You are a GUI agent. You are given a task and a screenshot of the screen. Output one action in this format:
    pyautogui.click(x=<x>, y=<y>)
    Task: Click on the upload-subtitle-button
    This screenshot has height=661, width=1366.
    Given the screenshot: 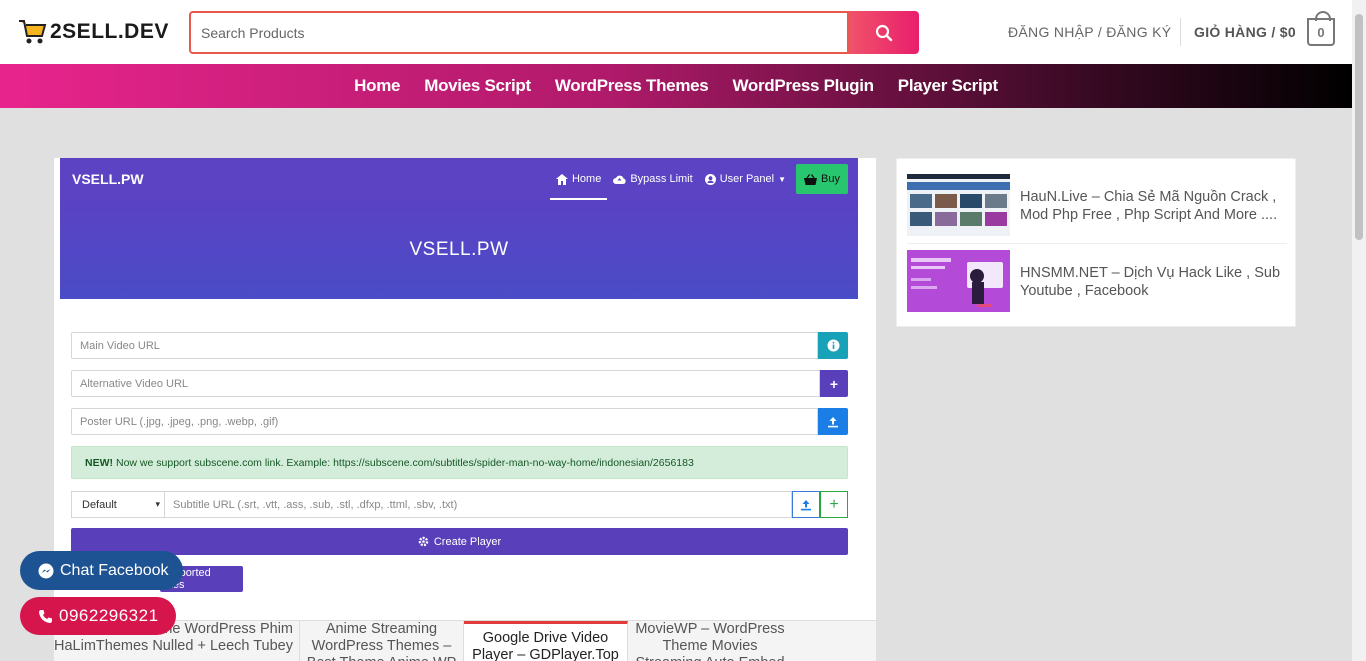 What is the action you would take?
    pyautogui.click(x=806, y=504)
    